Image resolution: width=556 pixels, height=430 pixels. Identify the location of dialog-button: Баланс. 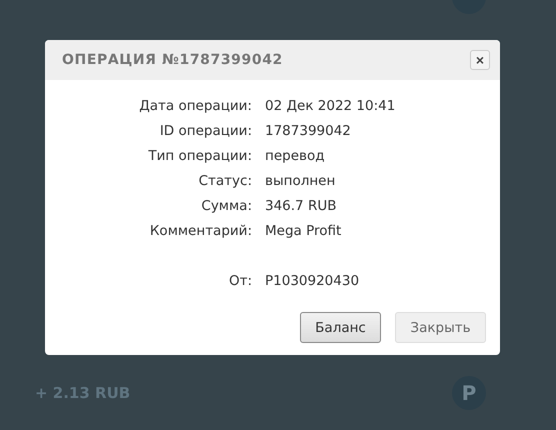
(340, 327).